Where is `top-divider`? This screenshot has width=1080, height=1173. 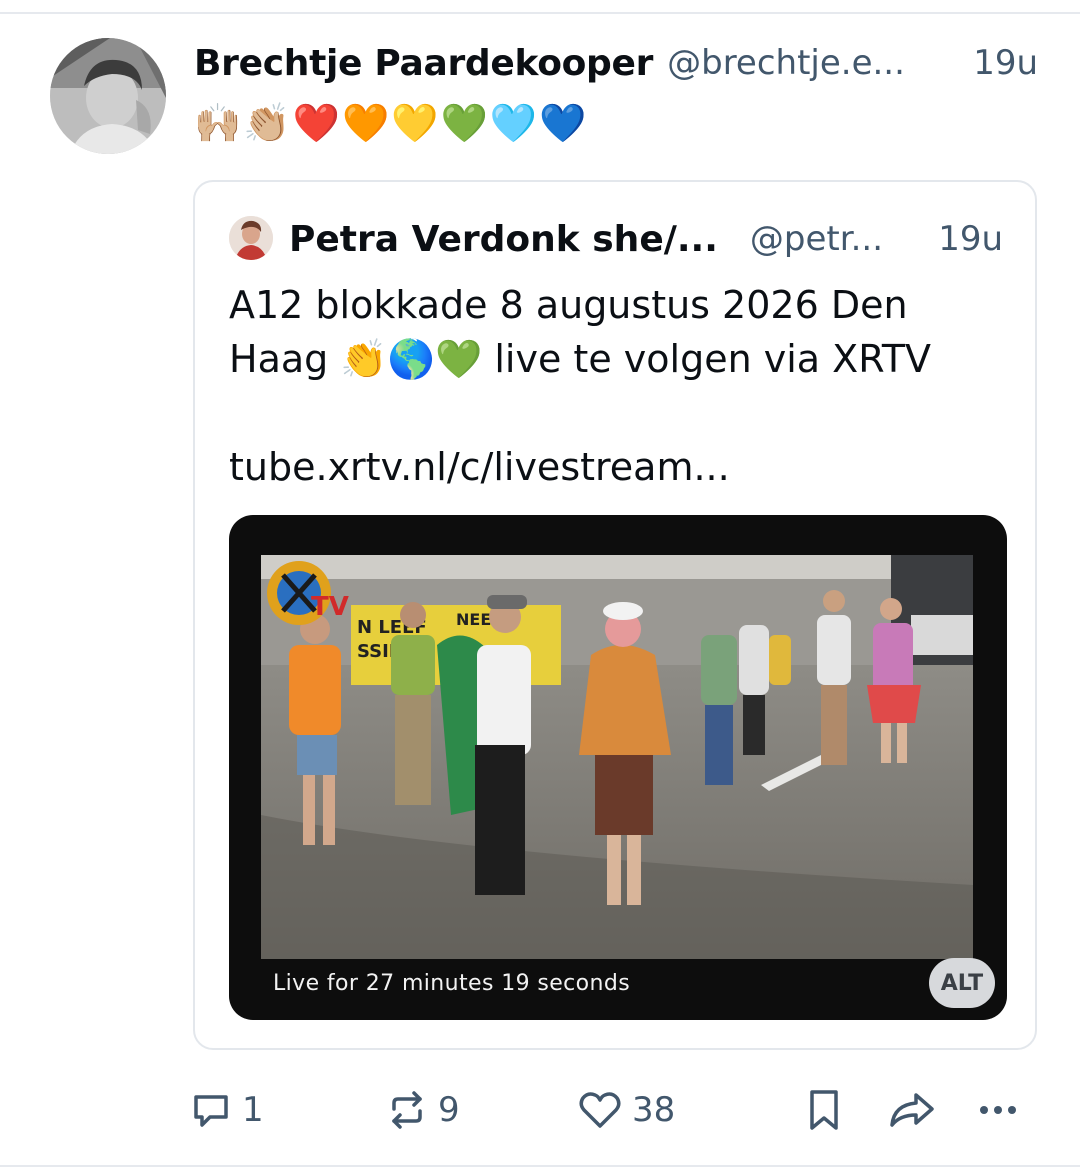 top-divider is located at coordinates (540, 13).